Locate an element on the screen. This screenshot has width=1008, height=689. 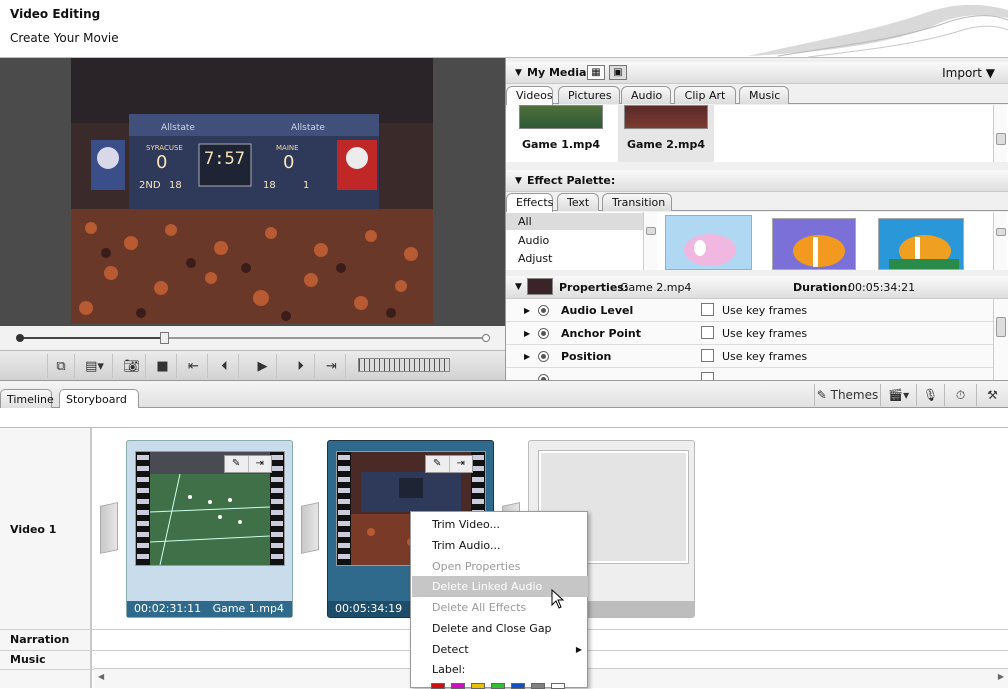
tab-transition: Transition is located at coordinates (637, 202).